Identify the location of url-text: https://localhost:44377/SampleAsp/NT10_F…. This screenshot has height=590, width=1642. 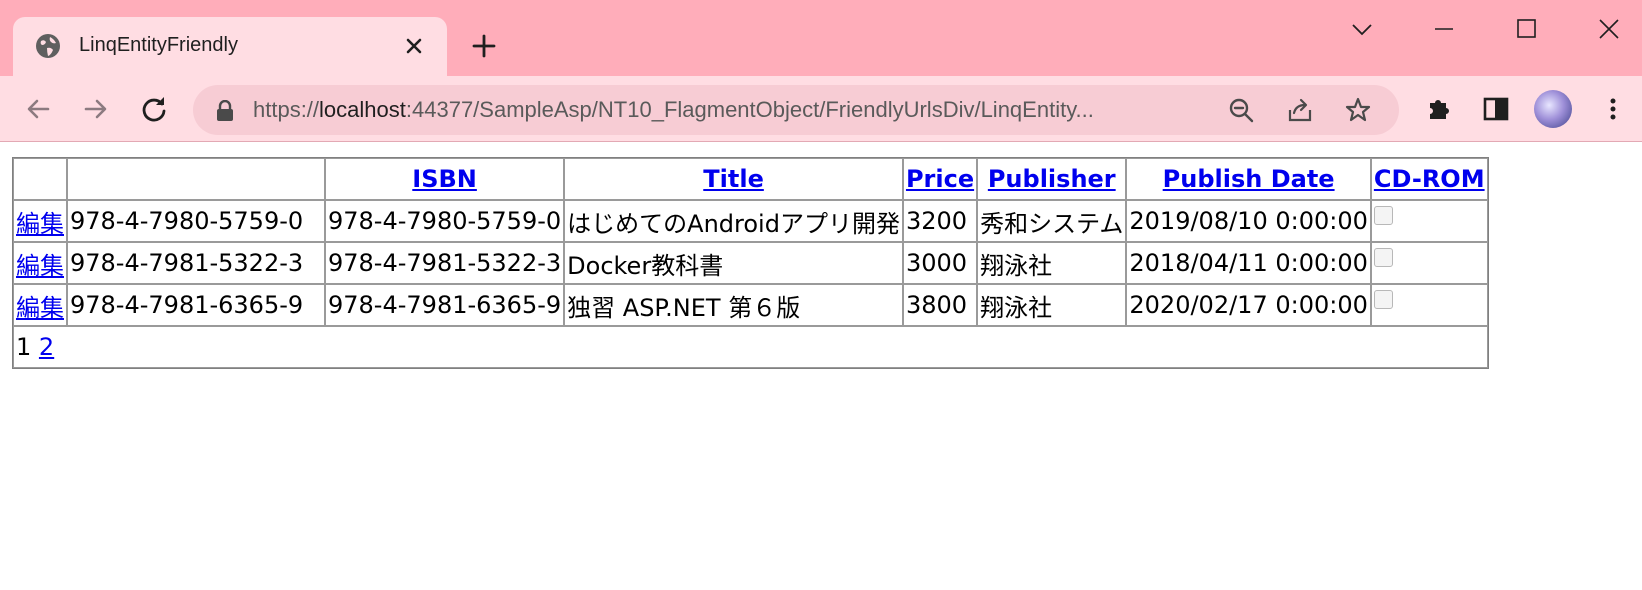
(673, 110).